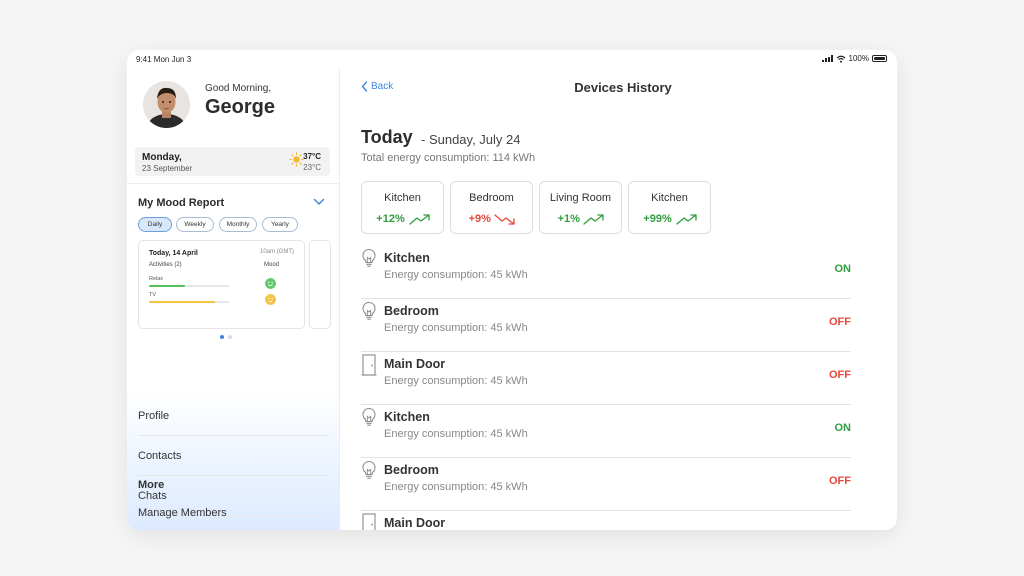 Image resolution: width=1024 pixels, height=576 pixels. I want to click on battery-icon, so click(879, 58).